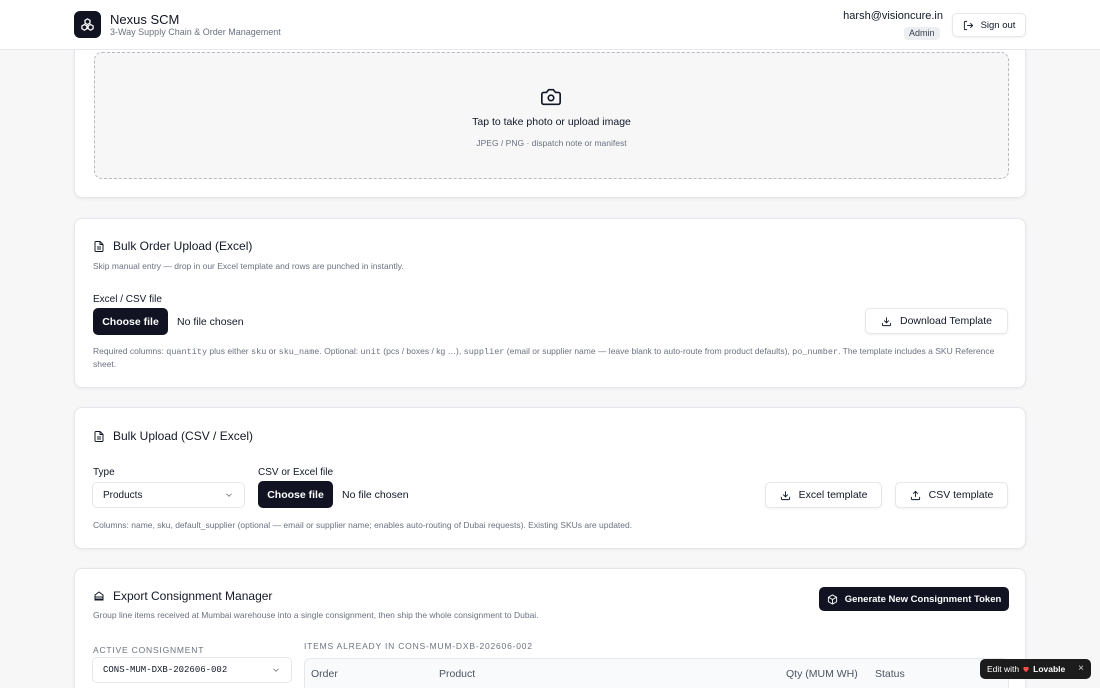 This screenshot has width=1100, height=688. What do you see at coordinates (1026, 669) in the screenshot?
I see `heart-icon` at bounding box center [1026, 669].